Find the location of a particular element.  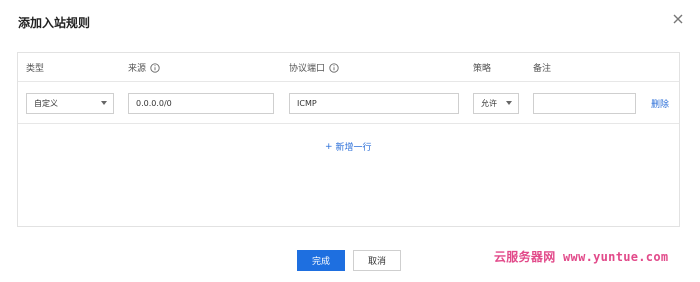

delete-row-link: 删除 is located at coordinates (660, 103).